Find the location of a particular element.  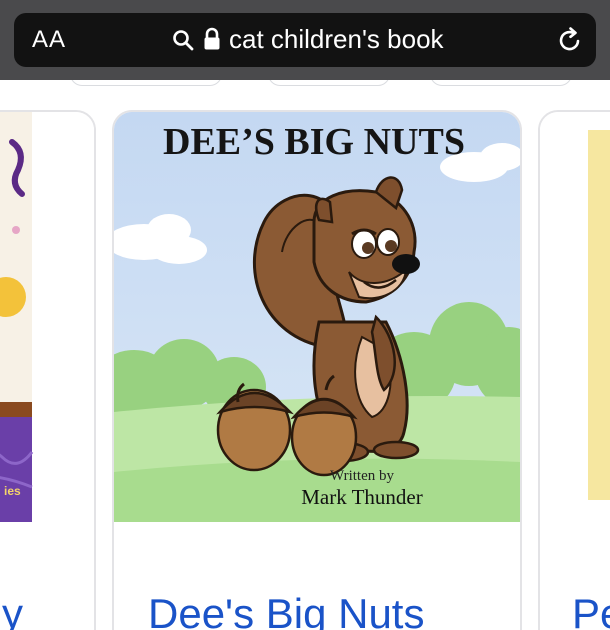

text-size-button: AA is located at coordinates (49, 40).